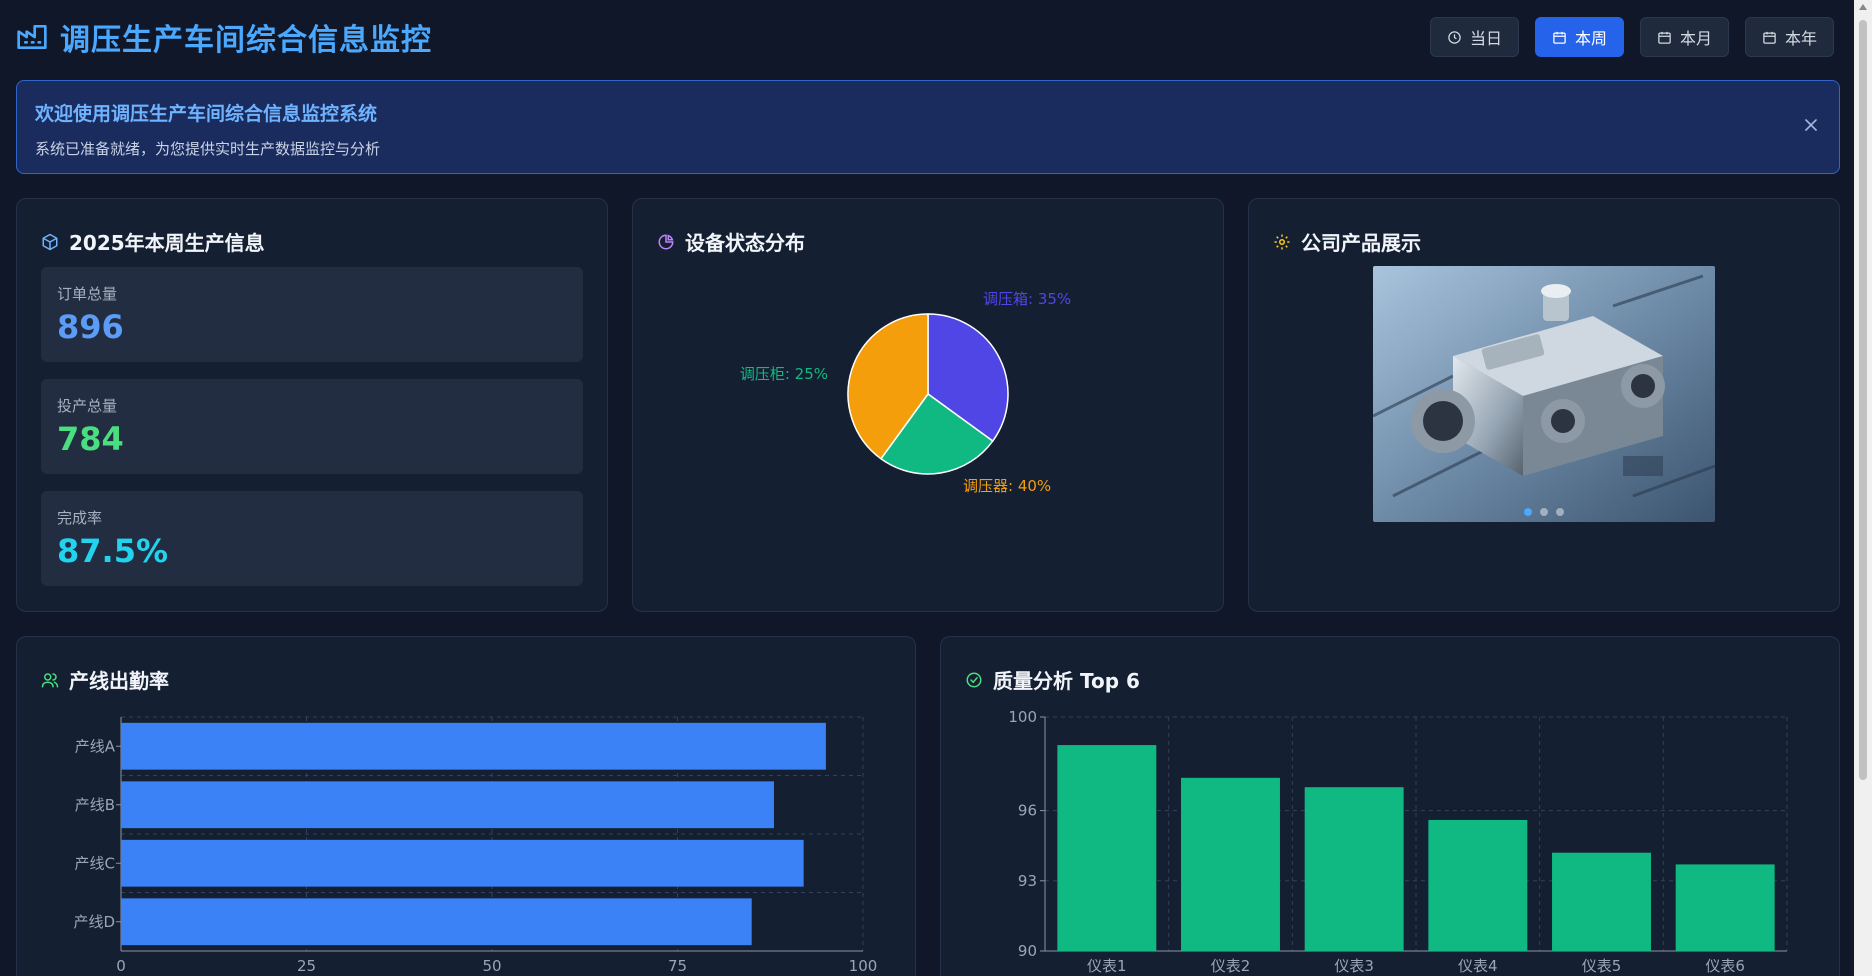 This screenshot has height=976, width=1872. I want to click on card-title-text: 2025年本周生产信息, so click(167, 243).